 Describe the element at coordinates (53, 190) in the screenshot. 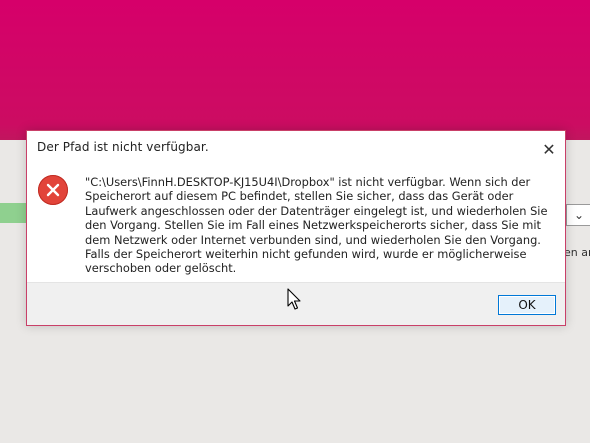

I see `error-icon` at that location.